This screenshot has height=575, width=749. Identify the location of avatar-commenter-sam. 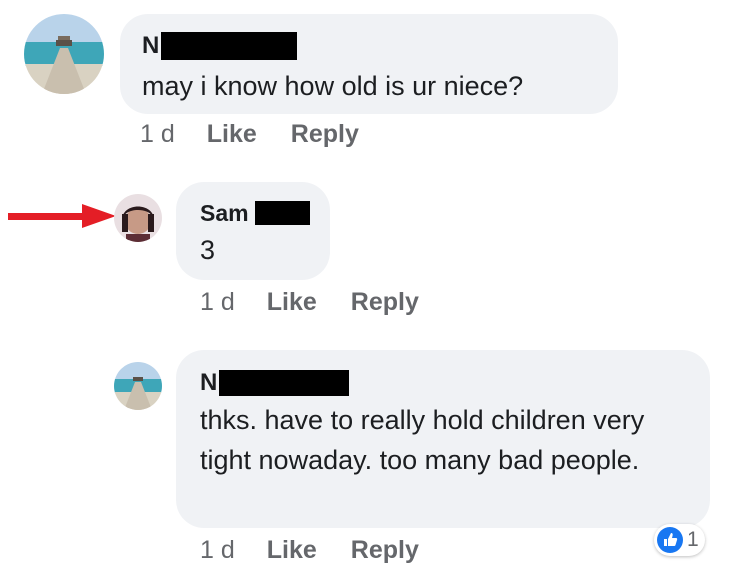
(138, 218).